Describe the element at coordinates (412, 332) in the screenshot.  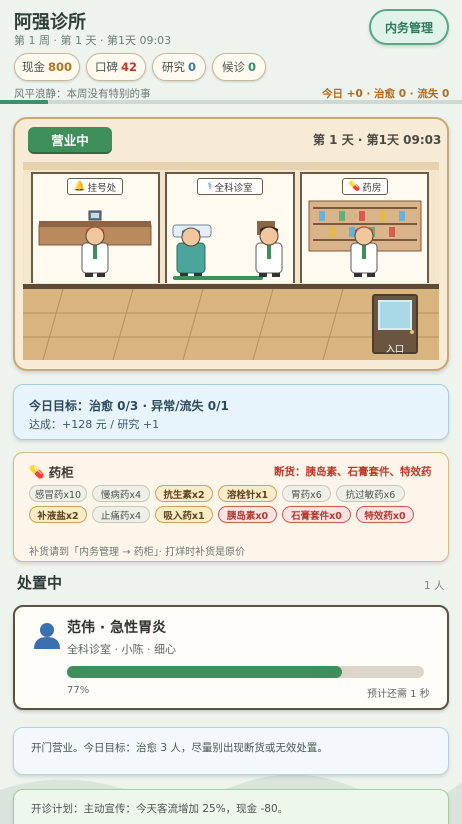
I see `door-knob` at that location.